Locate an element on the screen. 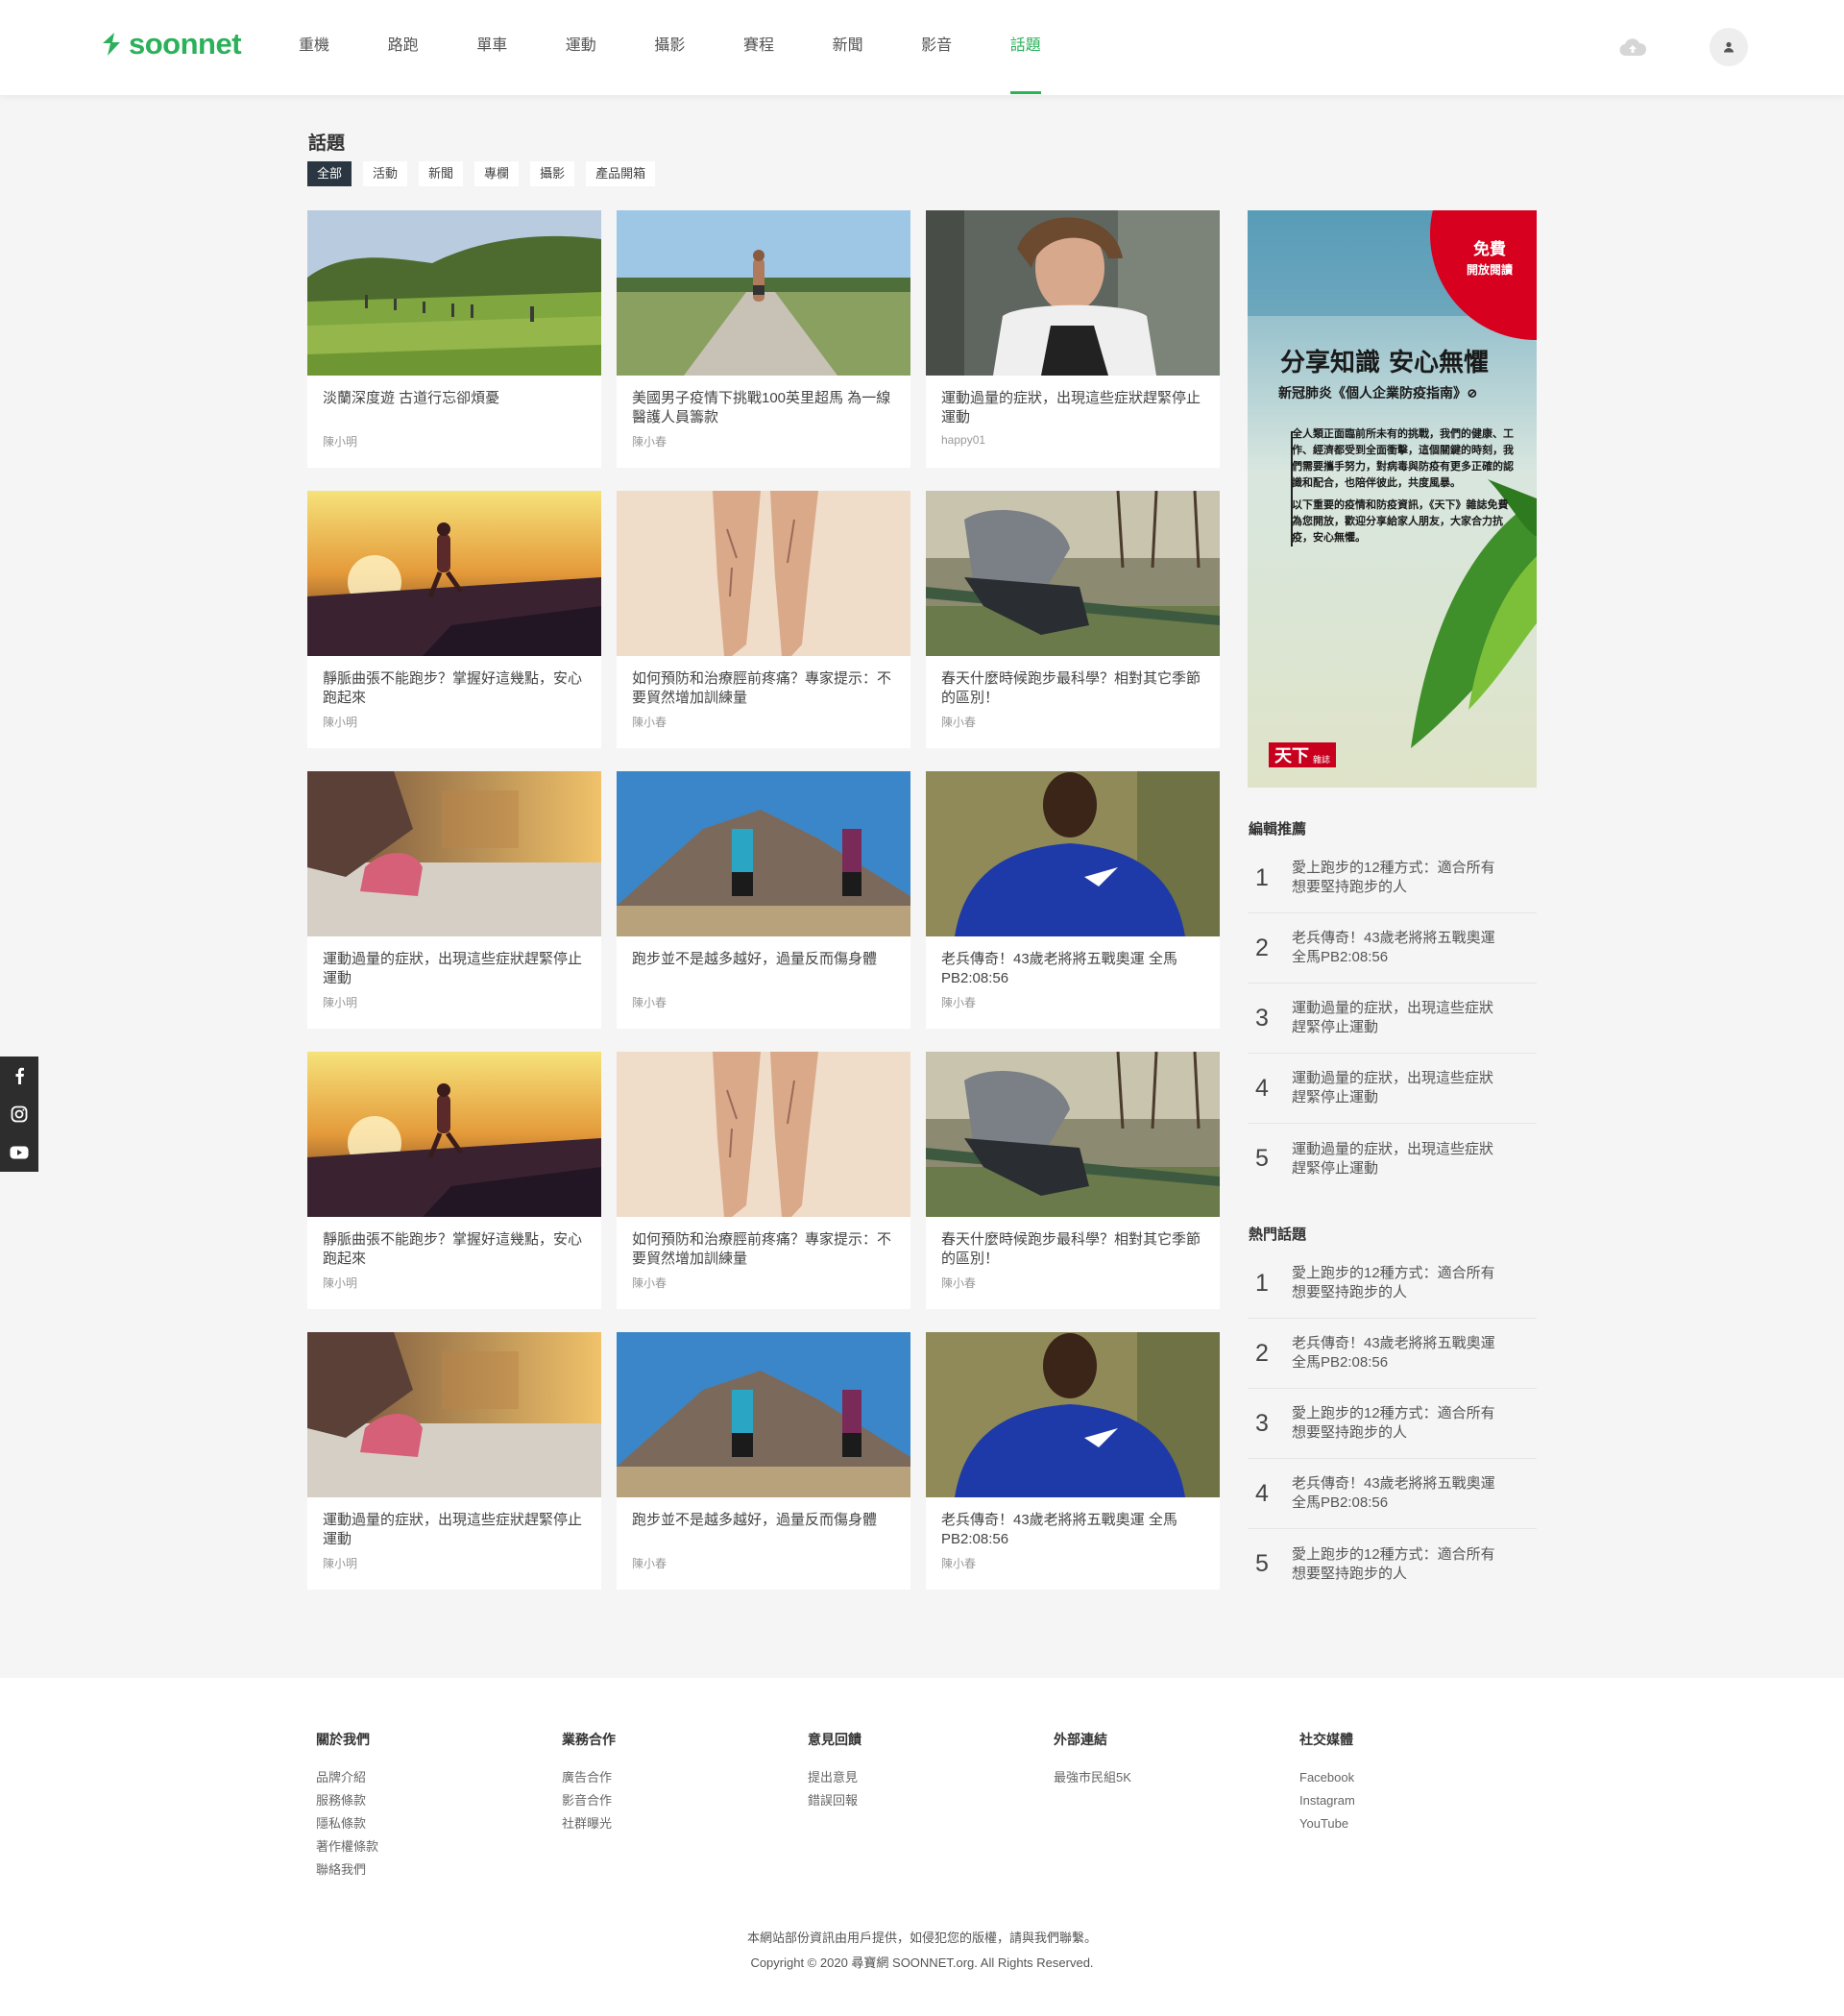 This screenshot has width=1844, height=2016. filter-unboxing: 產品開箱 is located at coordinates (621, 173).